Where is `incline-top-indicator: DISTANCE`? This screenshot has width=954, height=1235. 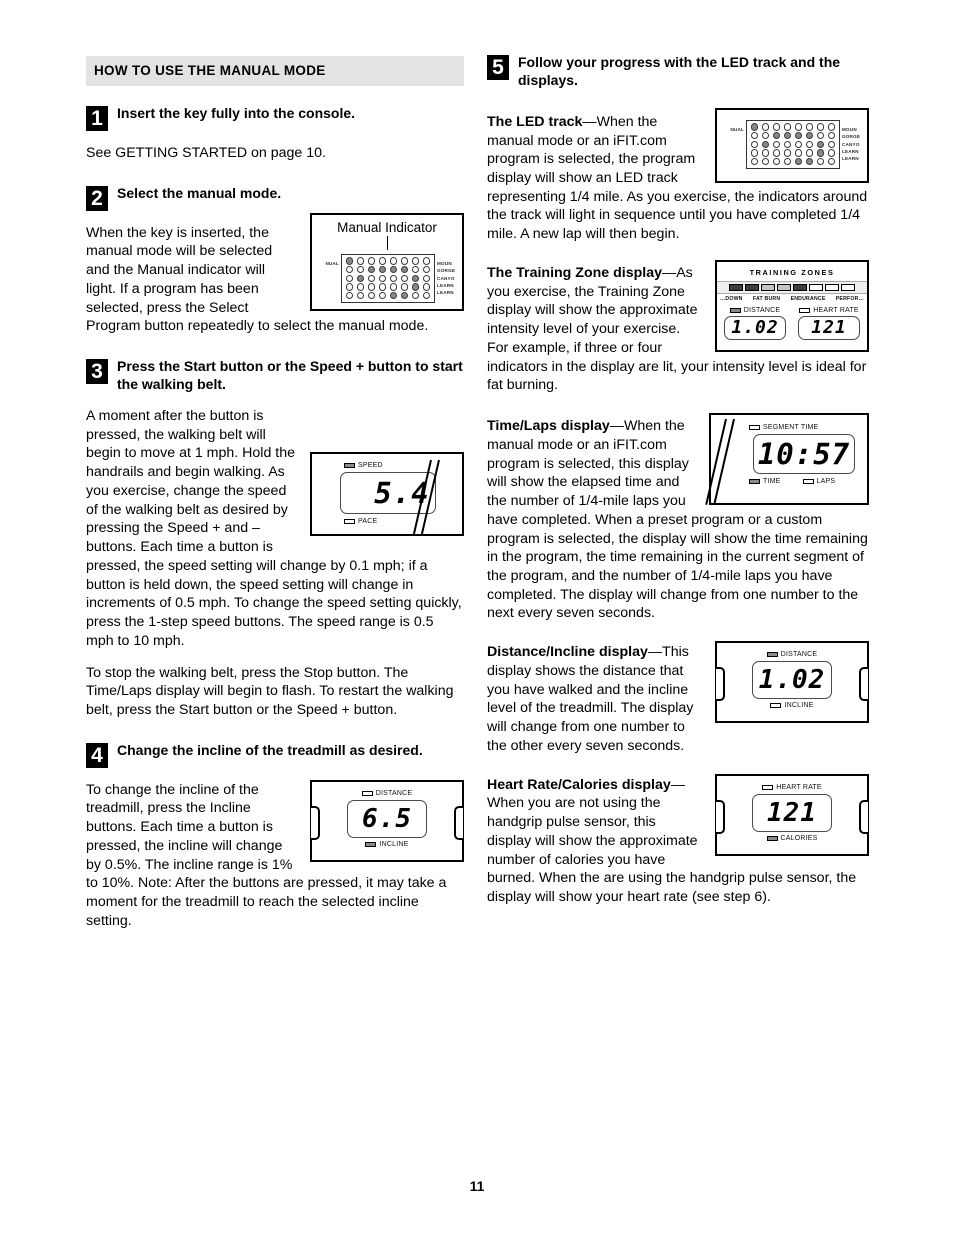
incline-top-indicator: DISTANCE is located at coordinates (387, 793).